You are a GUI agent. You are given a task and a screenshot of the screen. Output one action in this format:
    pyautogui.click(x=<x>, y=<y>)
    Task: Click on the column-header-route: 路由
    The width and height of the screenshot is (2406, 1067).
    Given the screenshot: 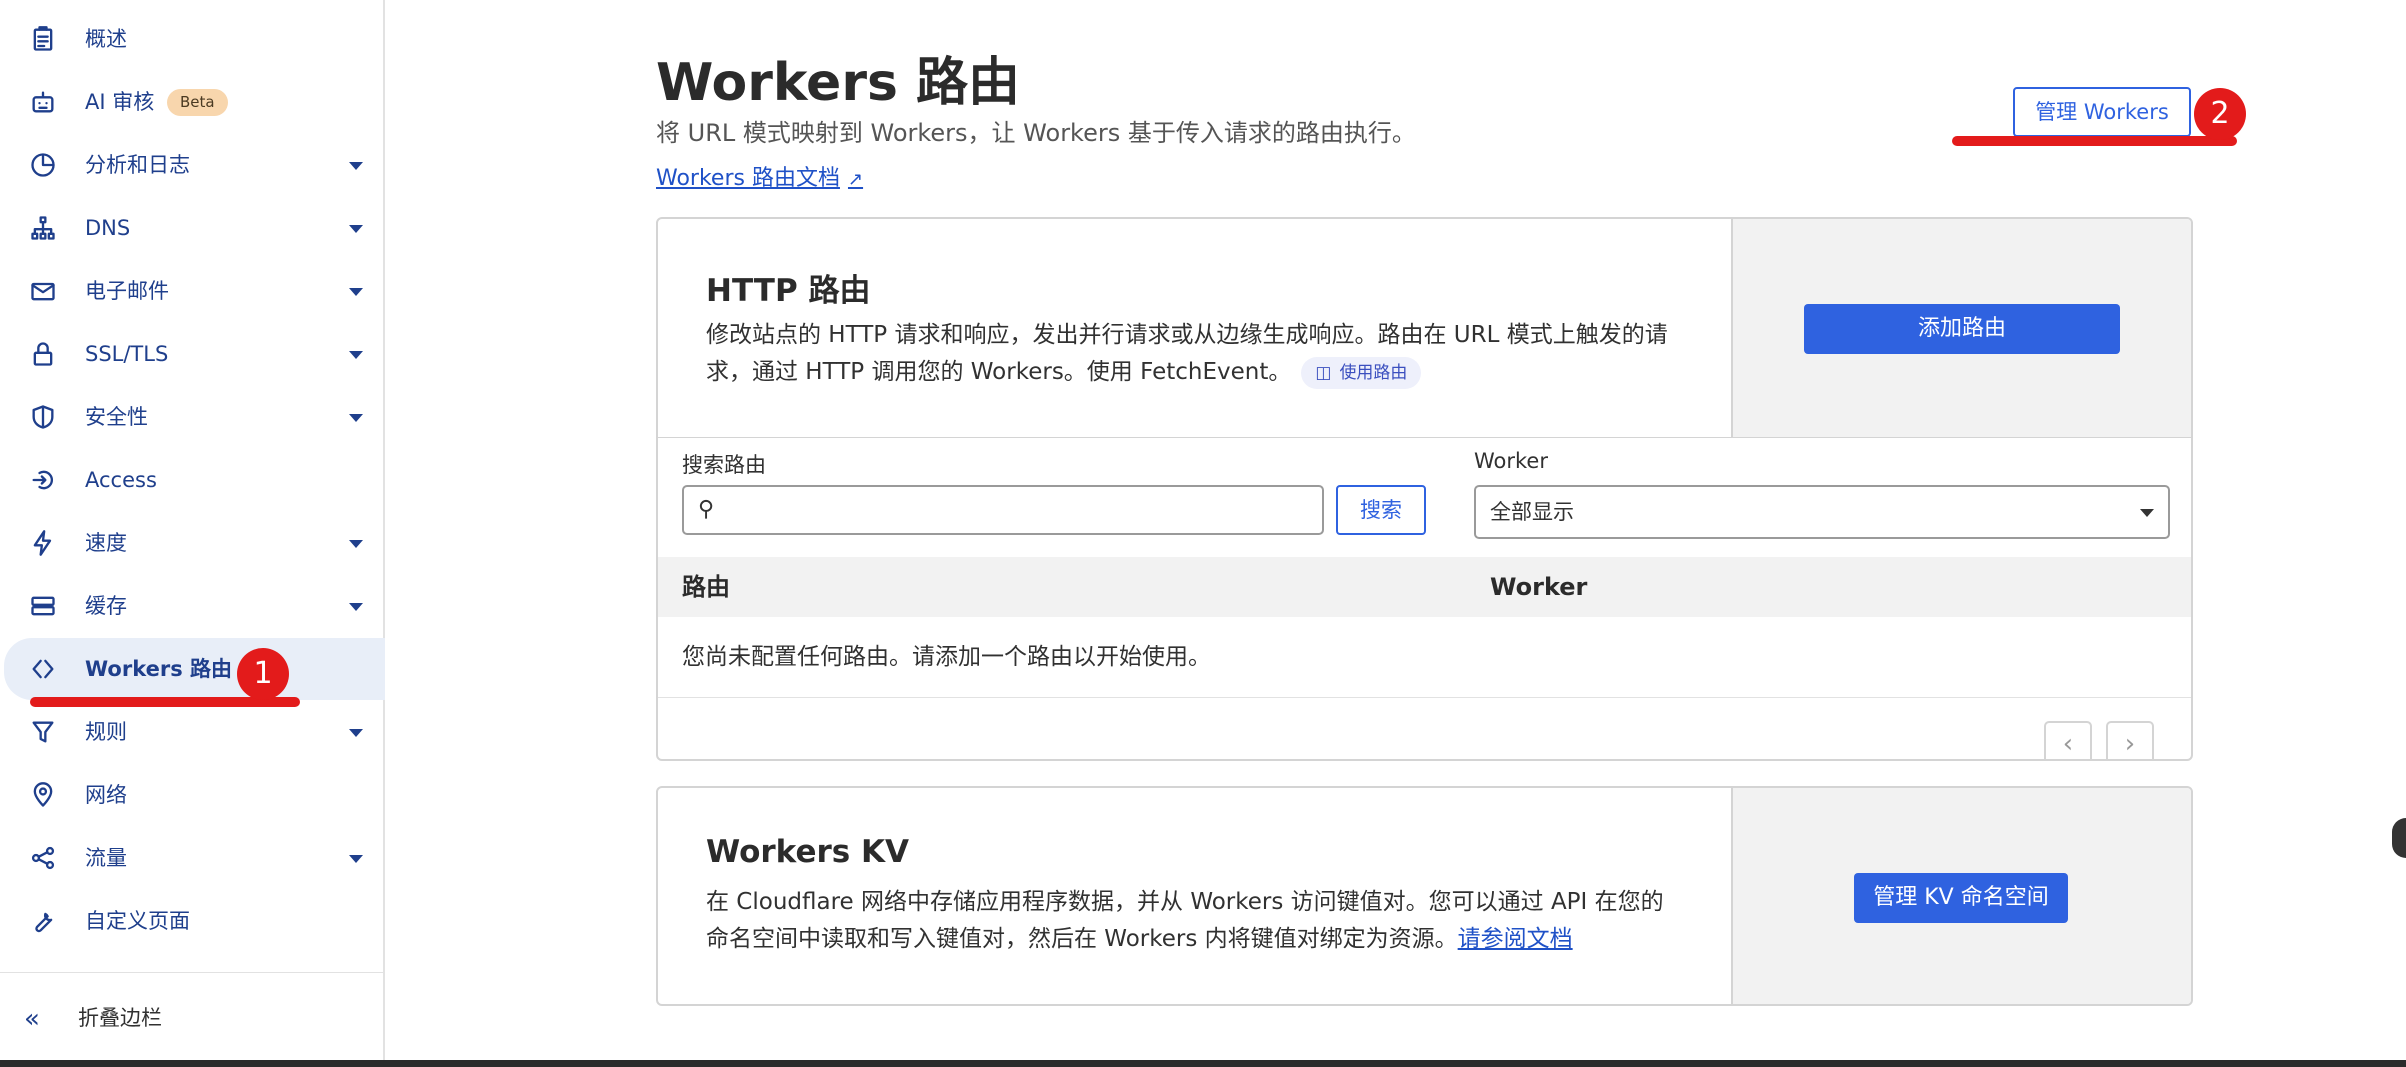 What is the action you would take?
    pyautogui.click(x=706, y=587)
    